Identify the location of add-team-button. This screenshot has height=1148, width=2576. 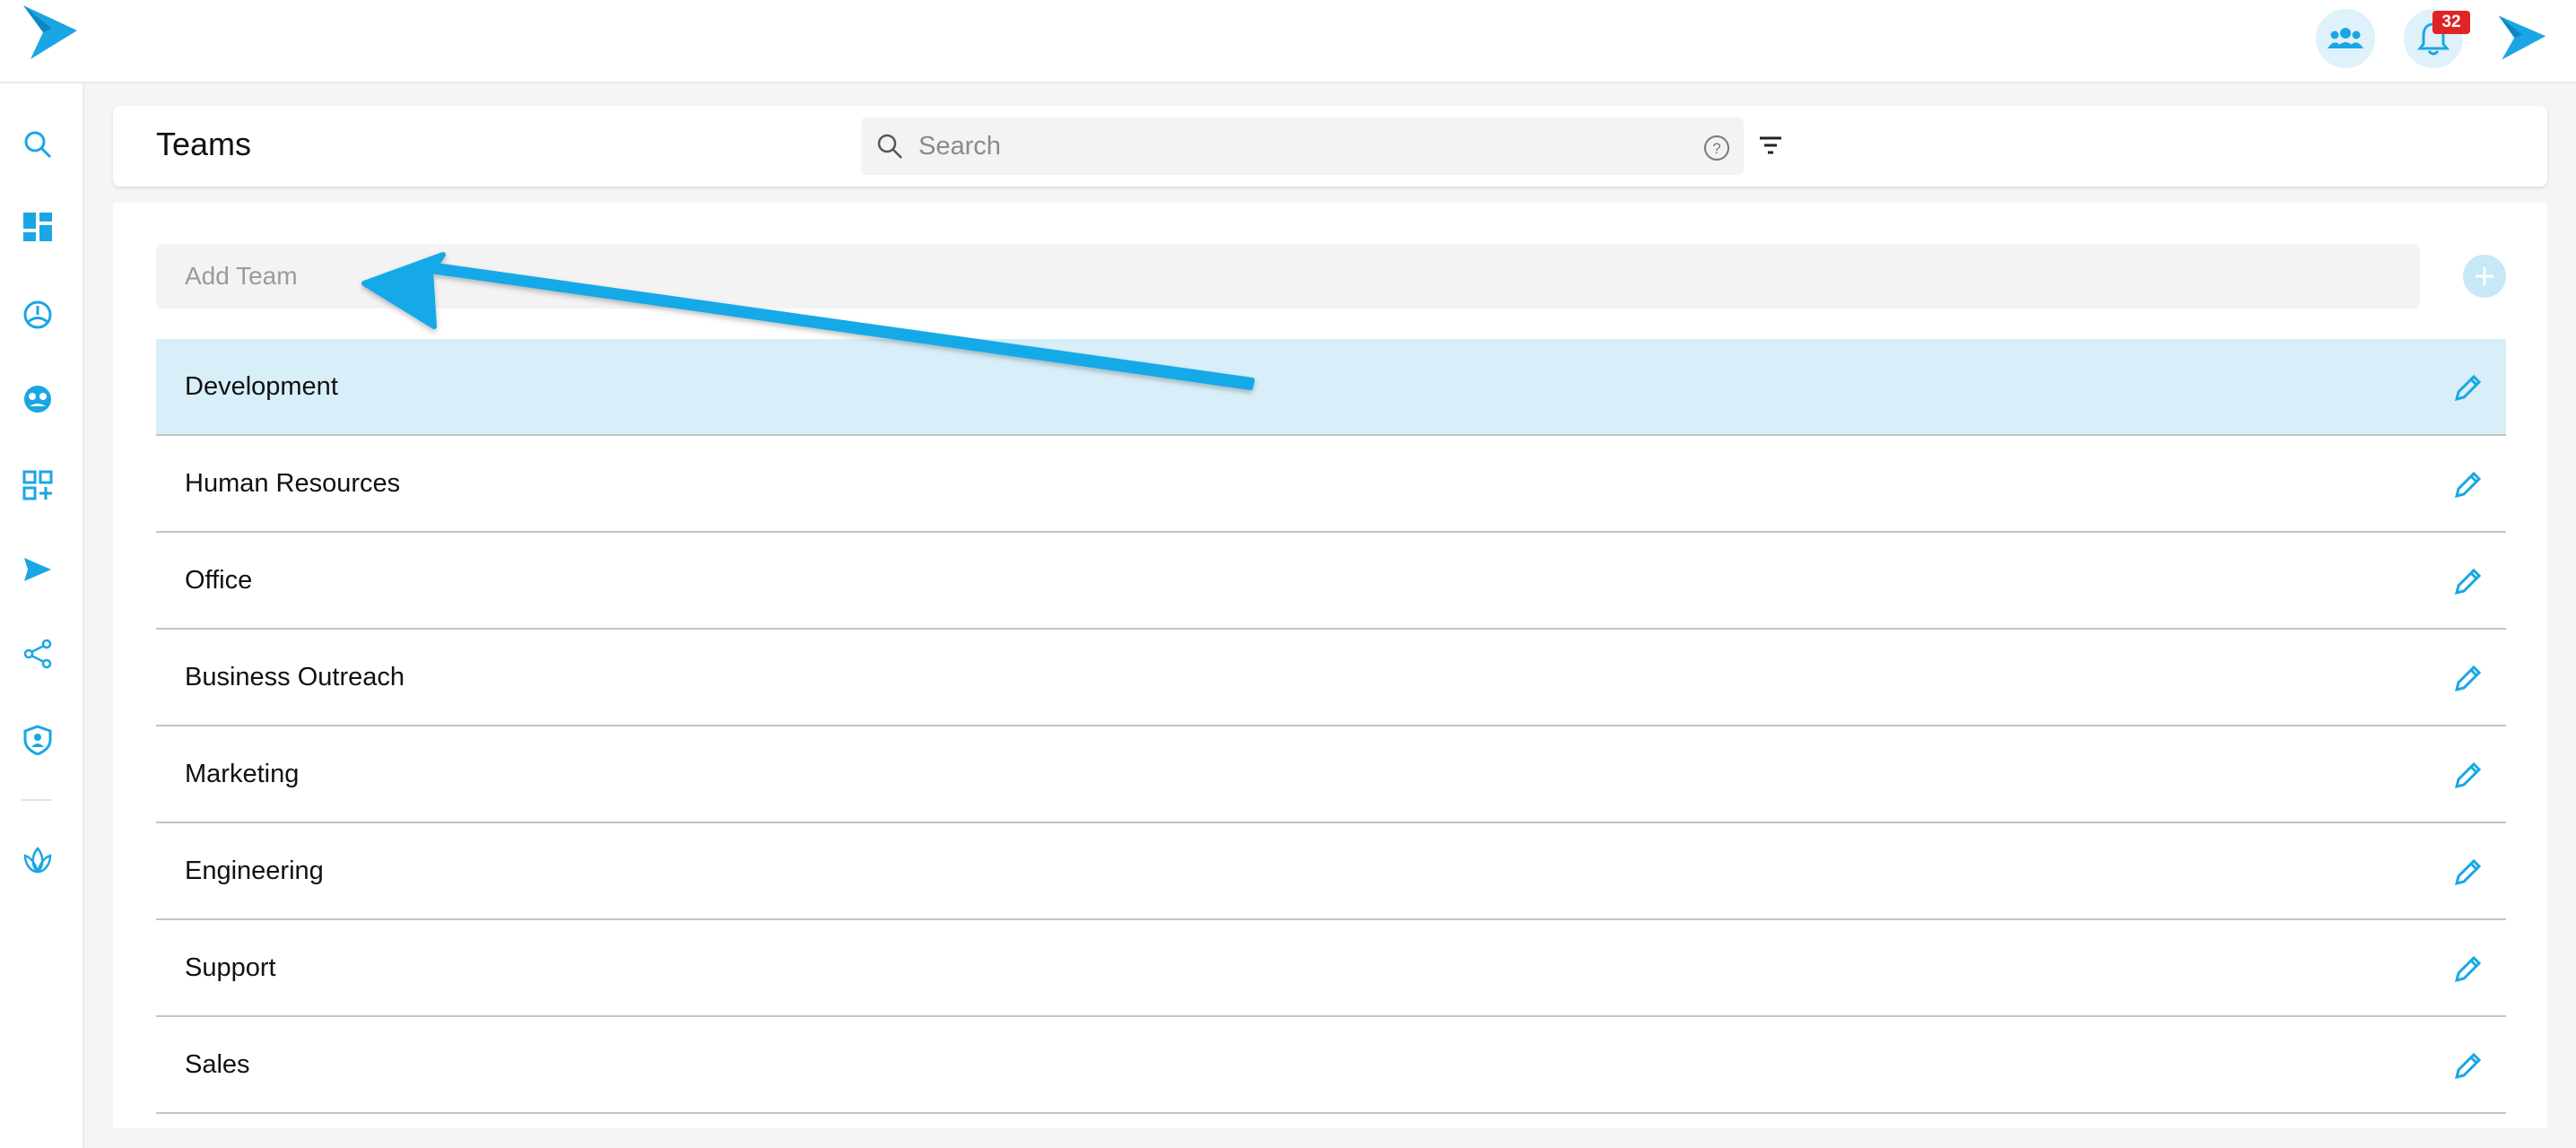
(2484, 276).